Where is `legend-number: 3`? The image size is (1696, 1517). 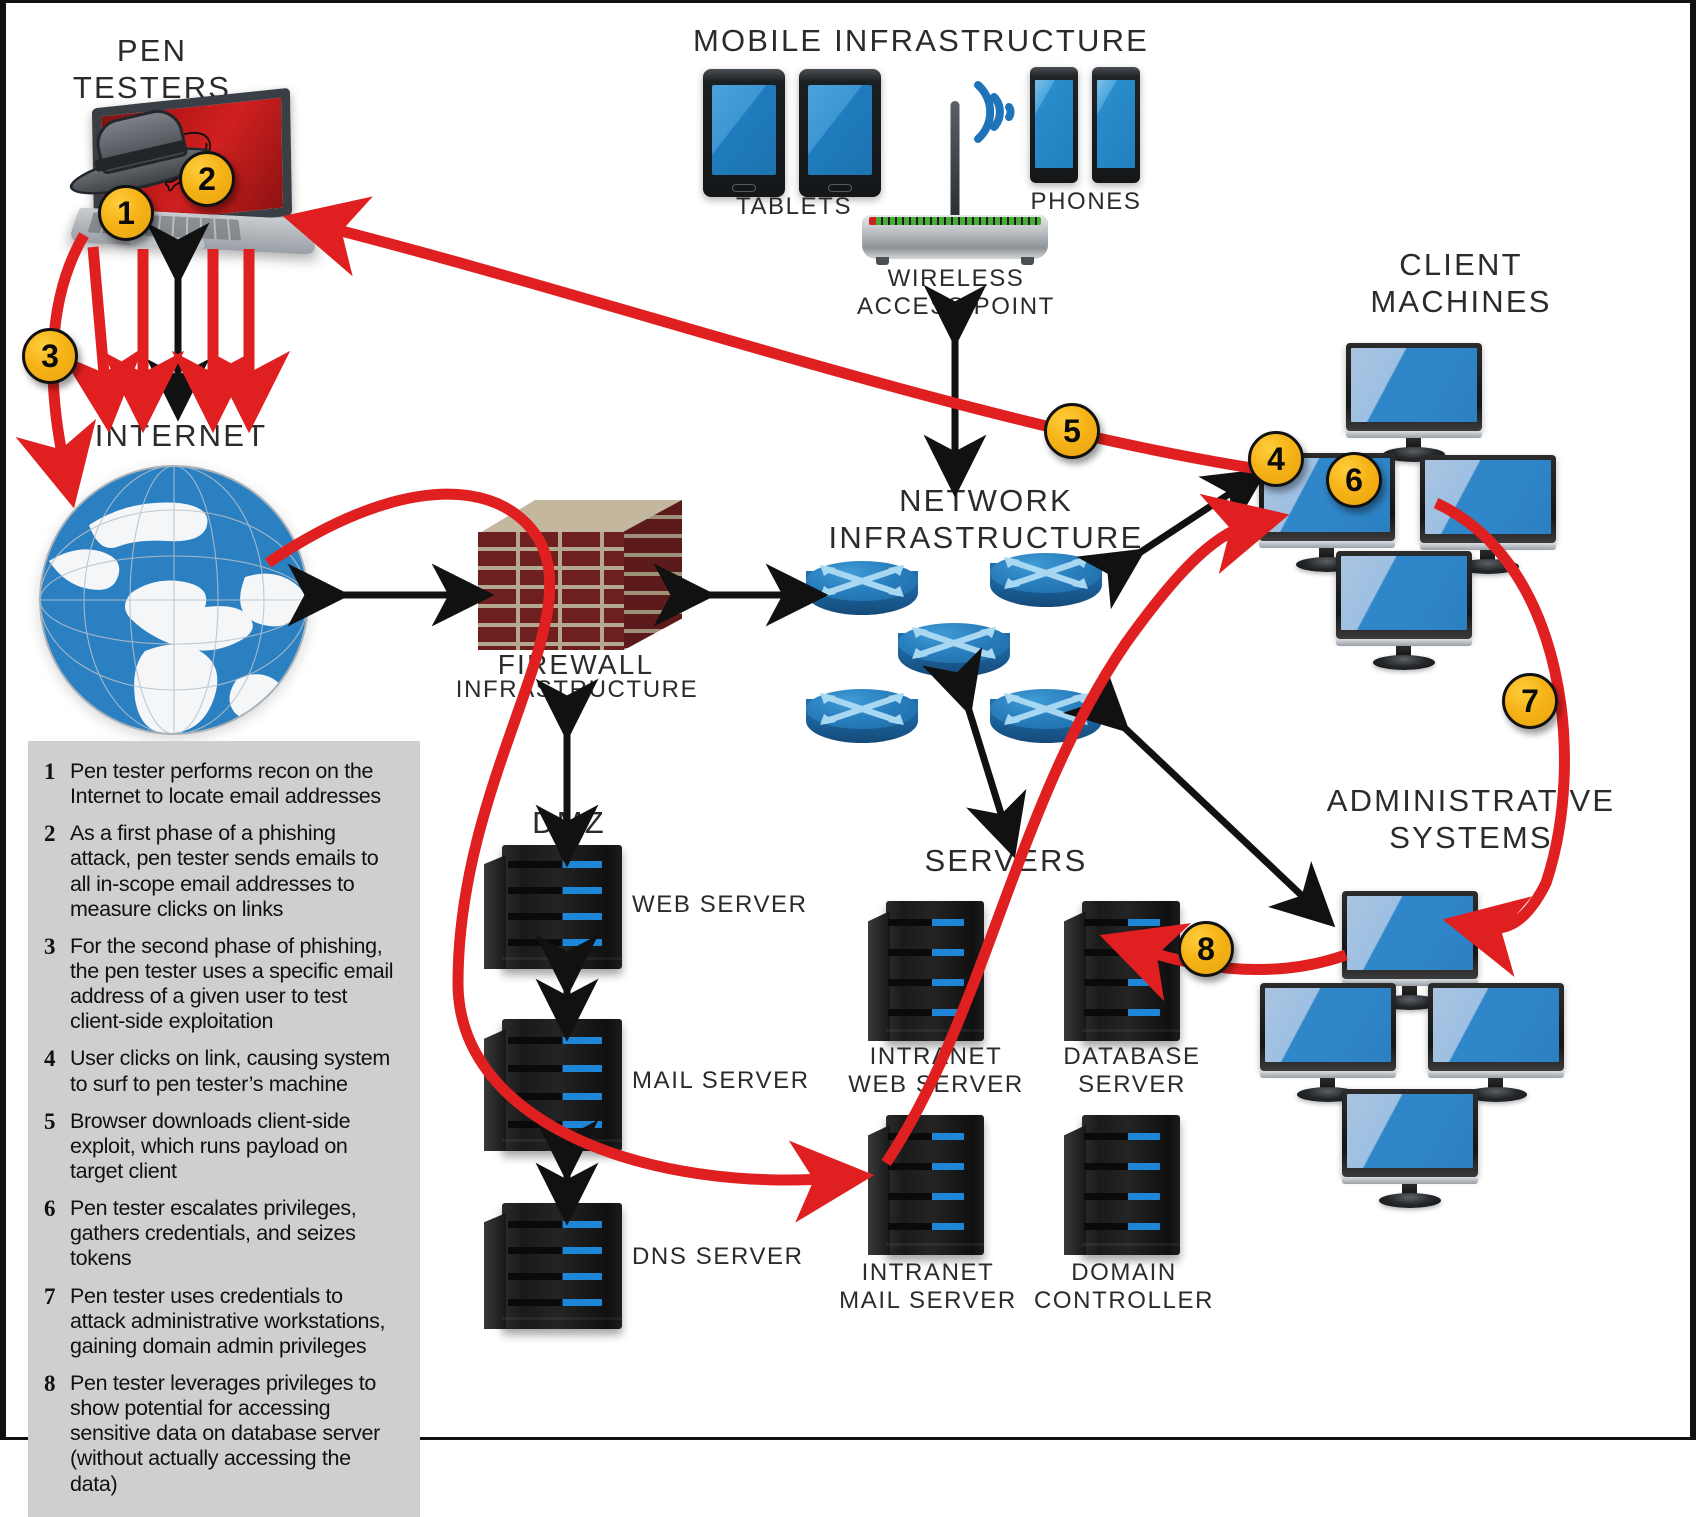
legend-number: 3 is located at coordinates (50, 946).